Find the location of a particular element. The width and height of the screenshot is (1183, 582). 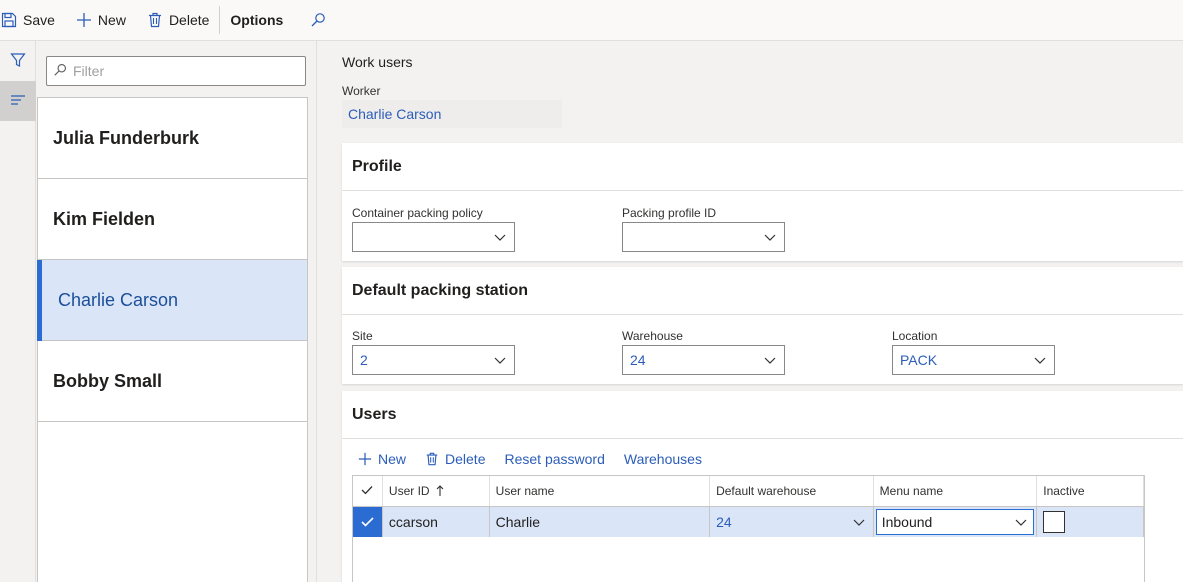

warehouse-field: Warehouse 24 is located at coordinates (703, 351).